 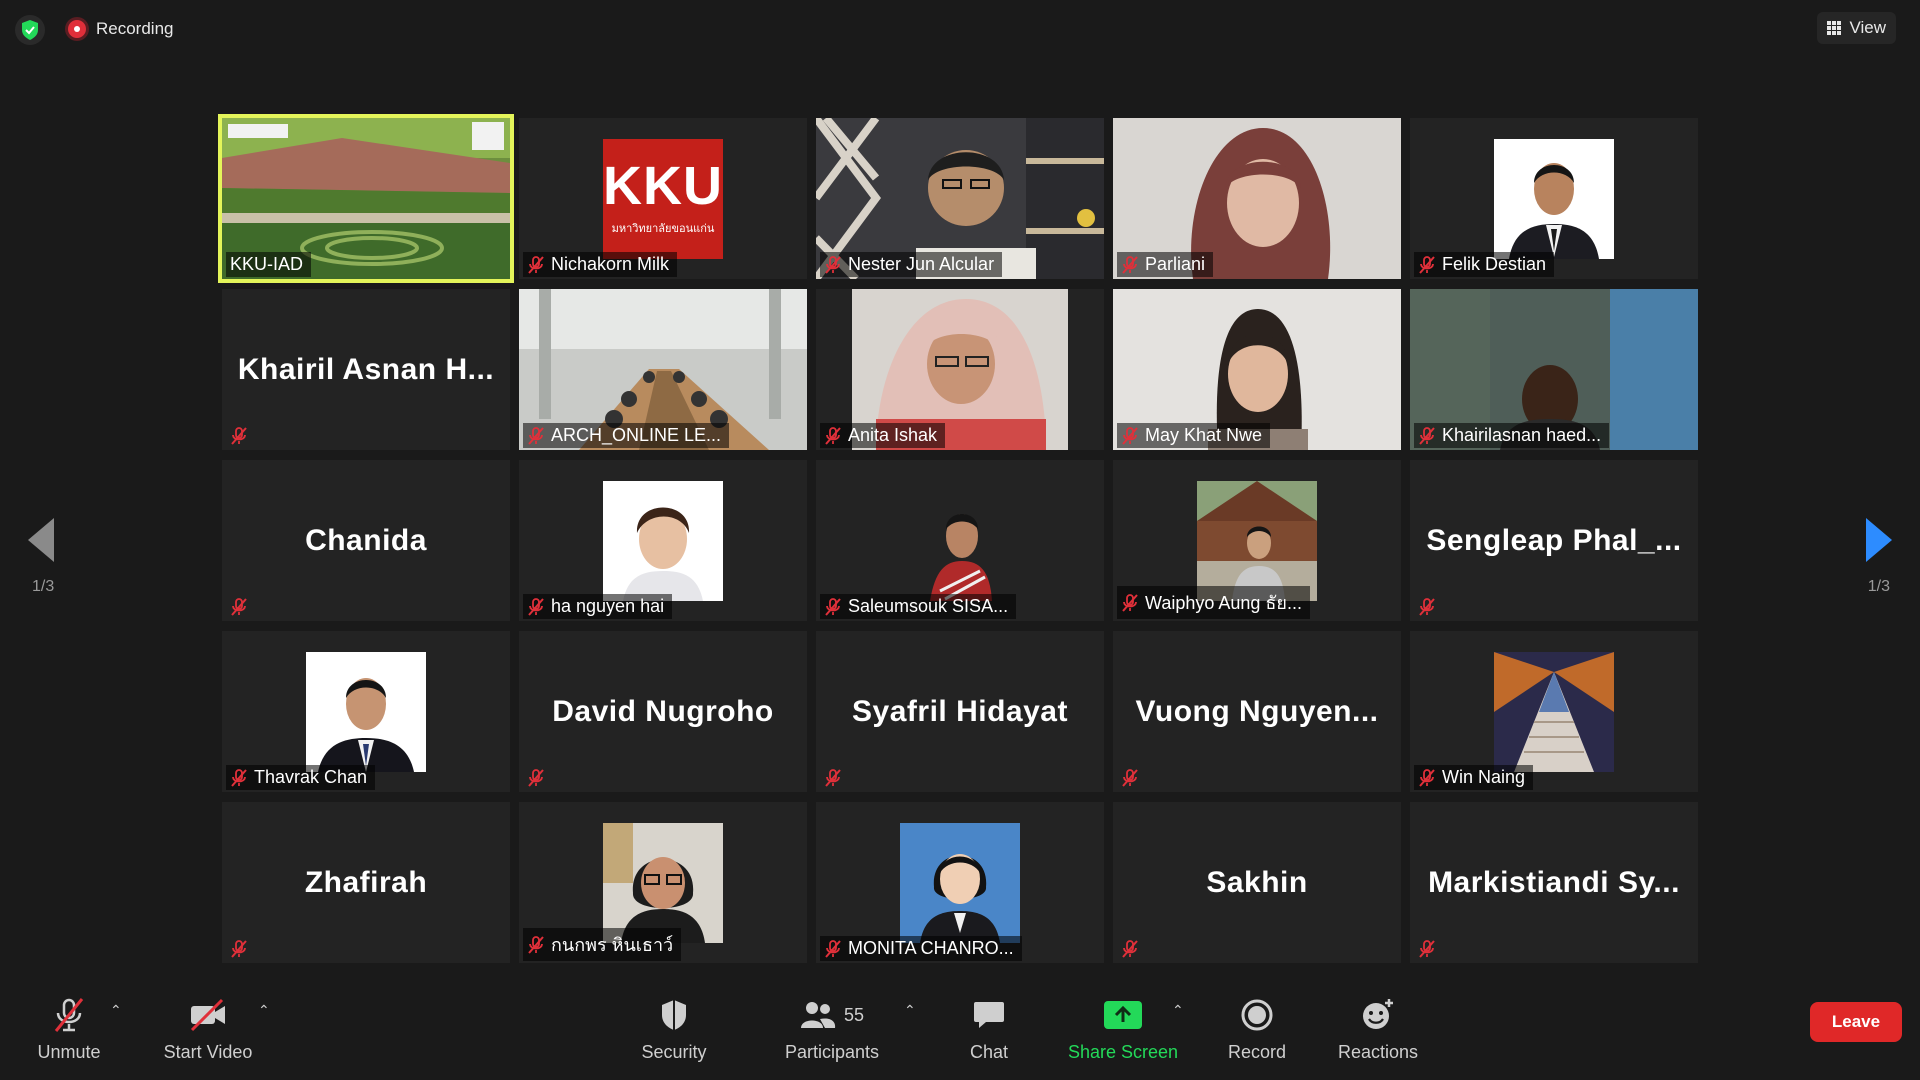 What do you see at coordinates (1178, 1010) in the screenshot?
I see `share-options-chevron-icon: ⌃` at bounding box center [1178, 1010].